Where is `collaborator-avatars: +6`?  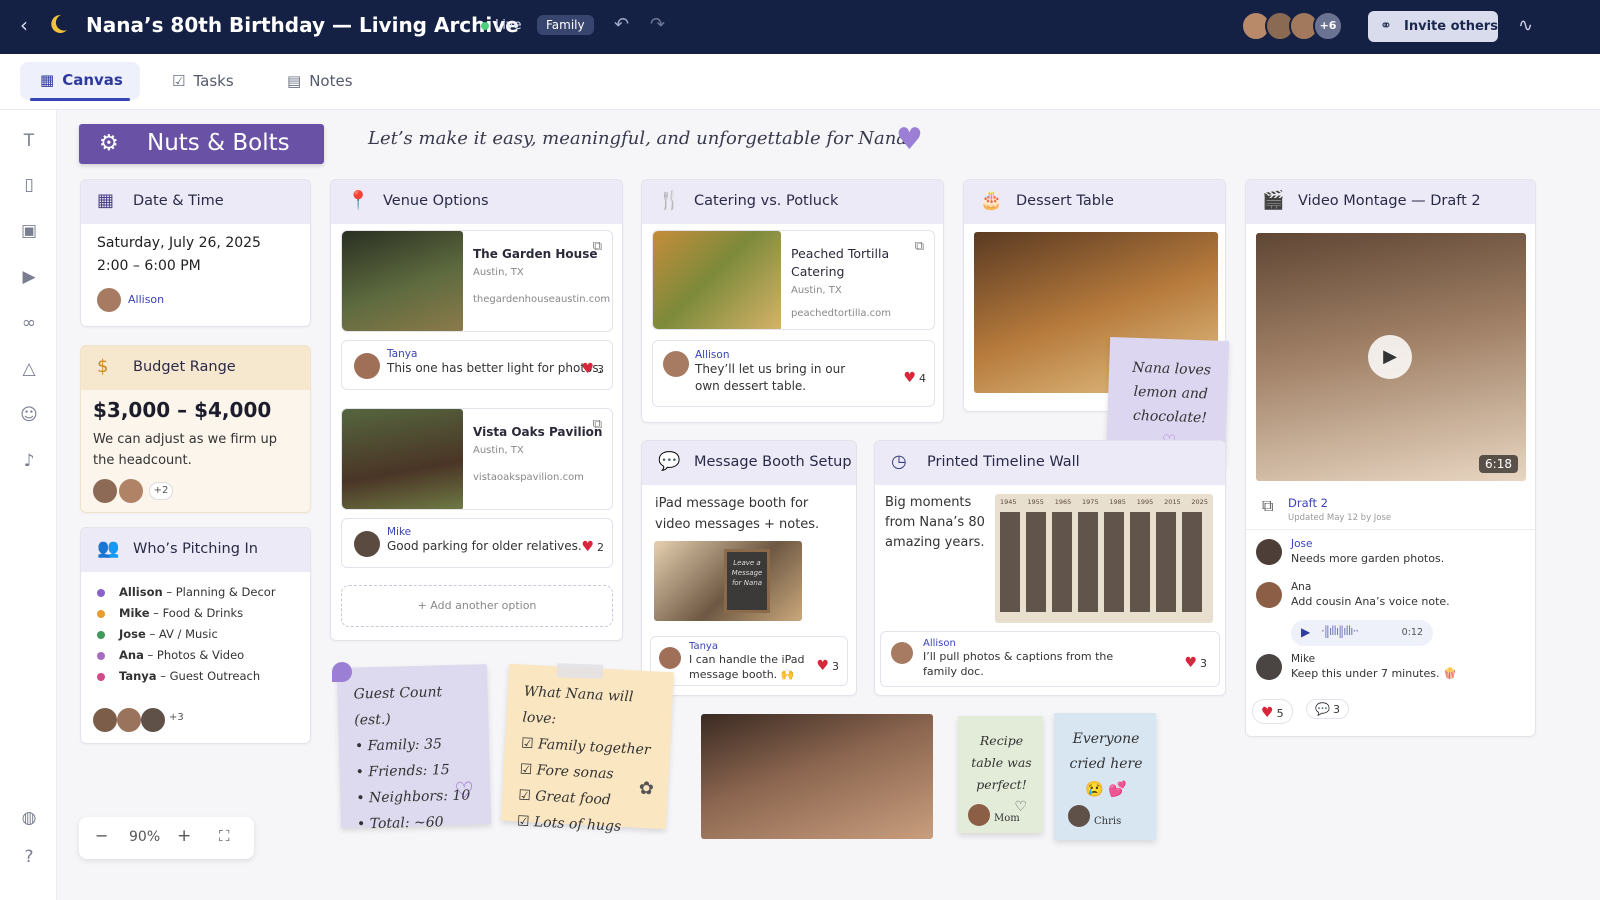
collaborator-avatars: +6 is located at coordinates (1292, 26).